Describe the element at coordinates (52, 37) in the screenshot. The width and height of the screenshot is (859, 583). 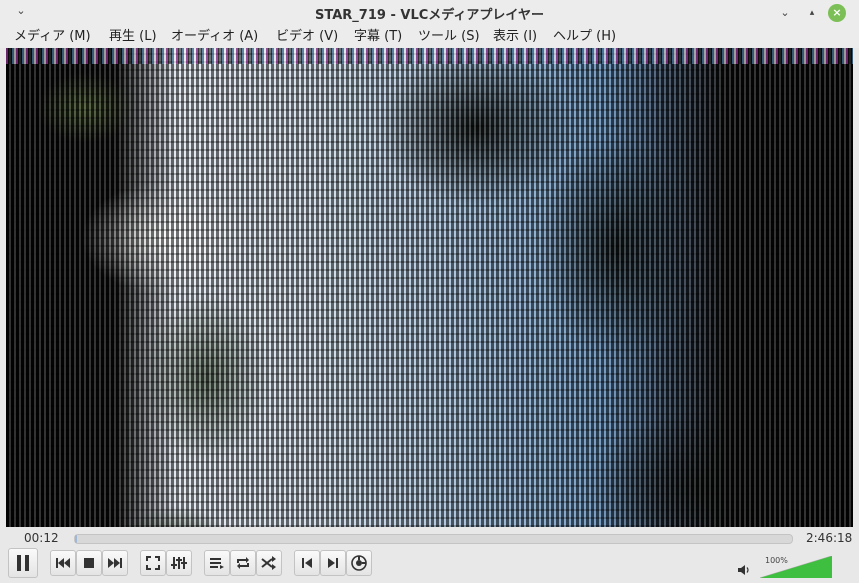
I see `menu-media: メディア (M)` at that location.